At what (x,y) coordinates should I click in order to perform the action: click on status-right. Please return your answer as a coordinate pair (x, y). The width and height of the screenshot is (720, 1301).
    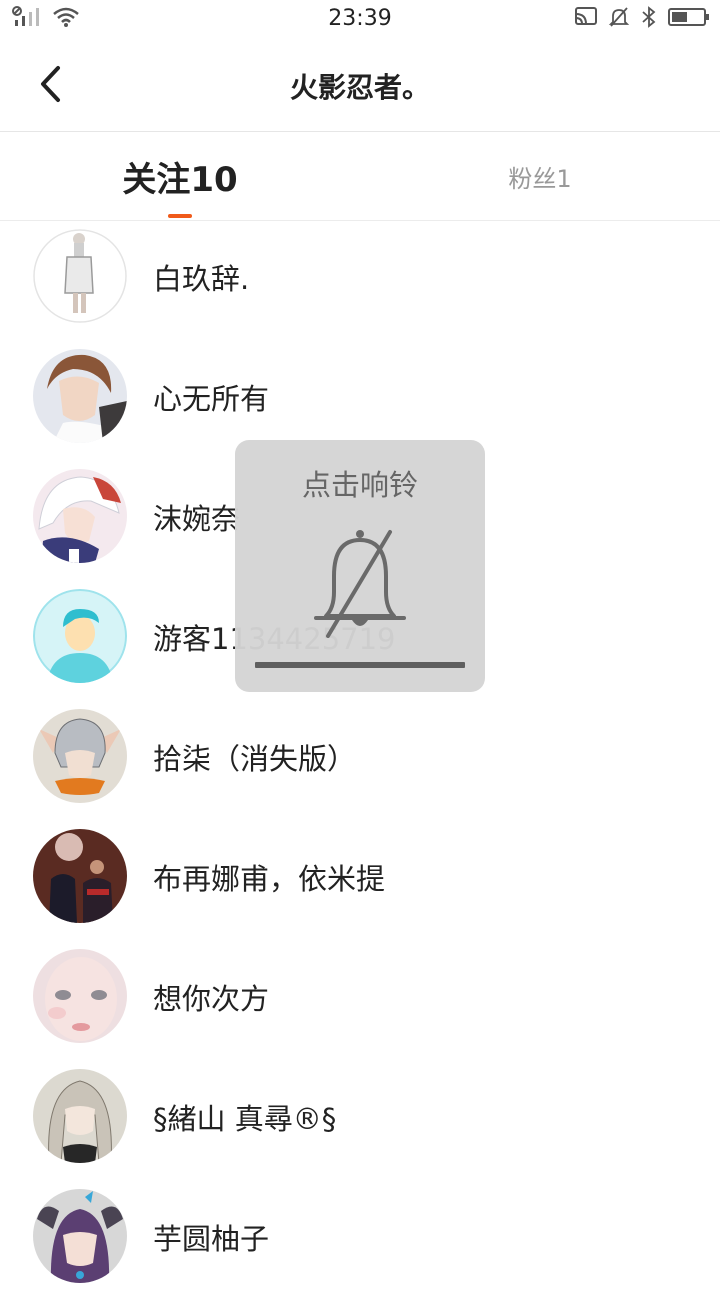
    Looking at the image, I should click on (642, 19).